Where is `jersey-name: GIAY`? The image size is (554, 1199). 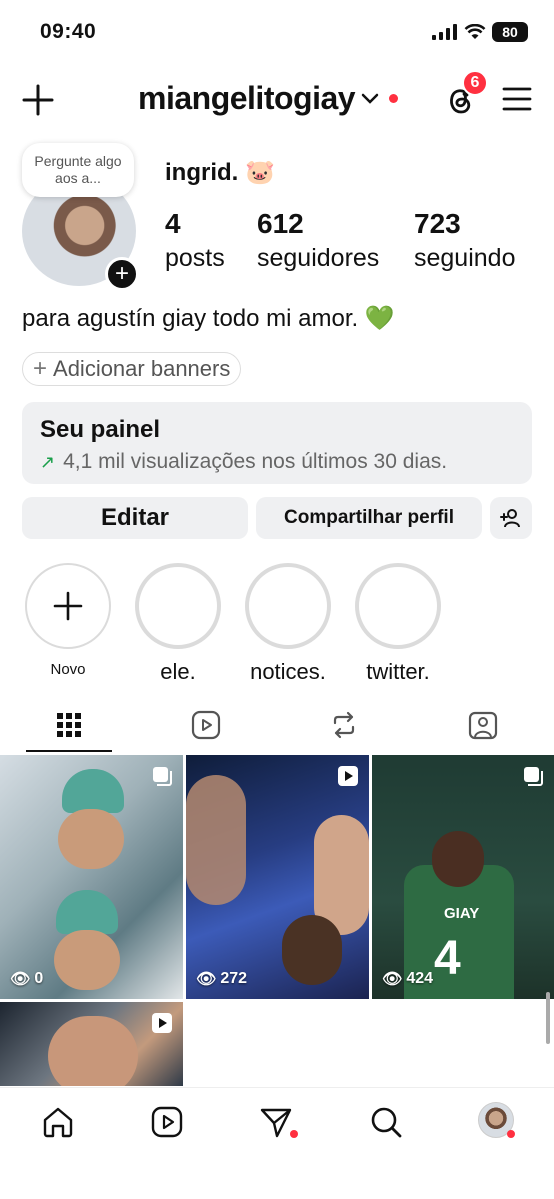 jersey-name: GIAY is located at coordinates (462, 913).